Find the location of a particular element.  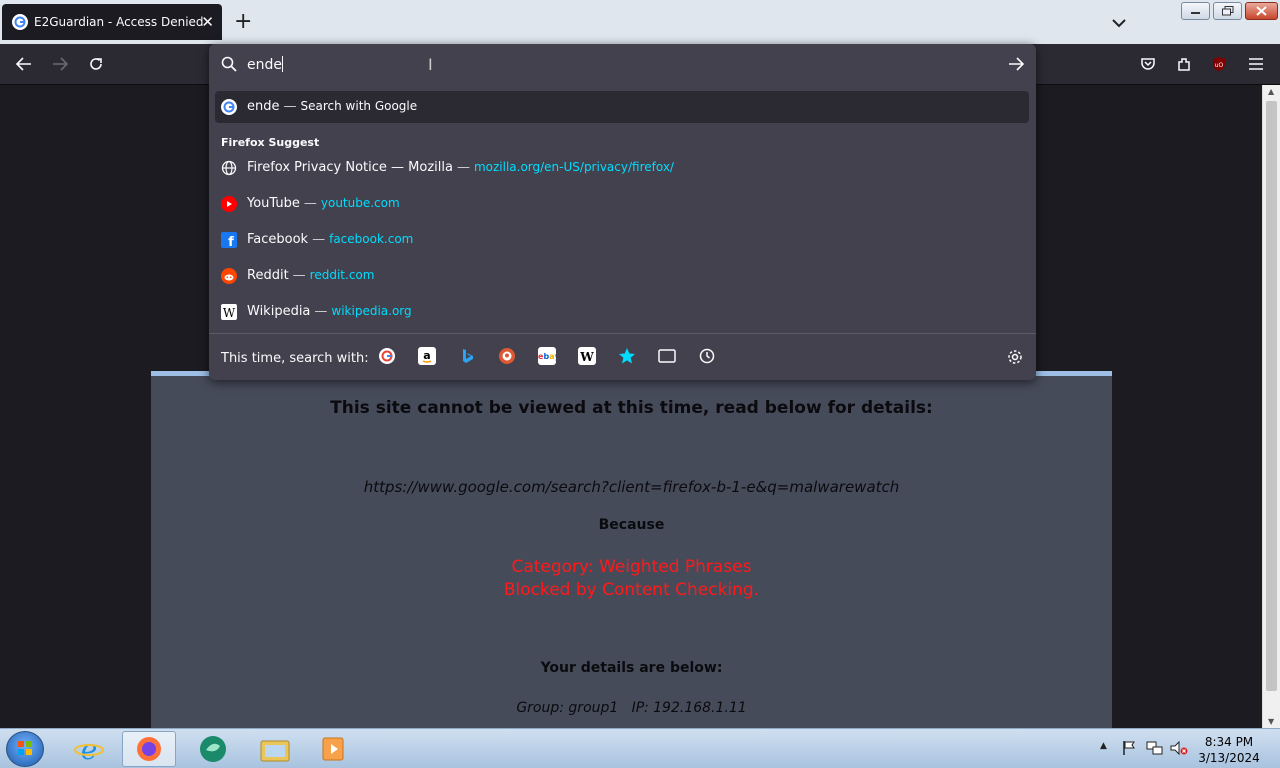

suggestion-title: Reddit is located at coordinates (268, 275).